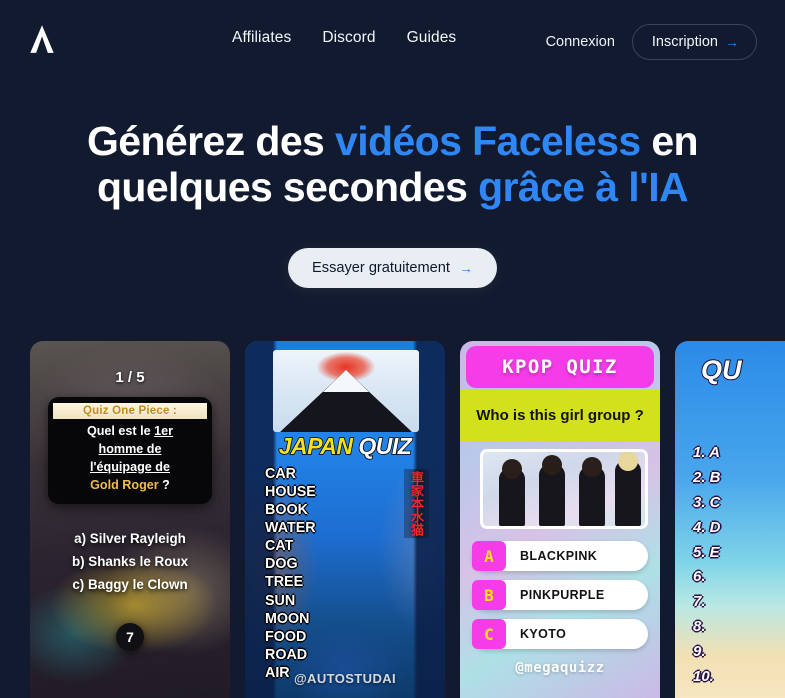  I want to click on kpop-option-c: C KYOTO, so click(560, 634).